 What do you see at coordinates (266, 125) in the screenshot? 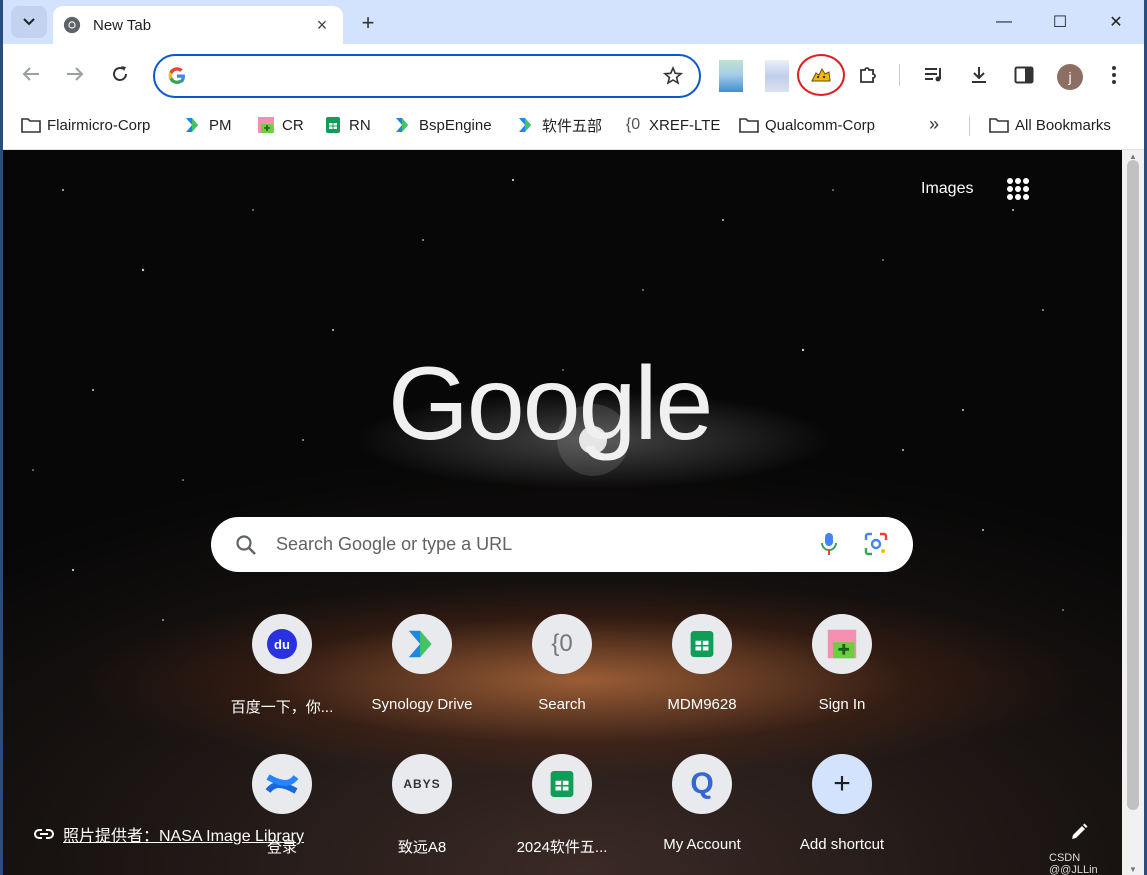
I see `redmine-icon` at bounding box center [266, 125].